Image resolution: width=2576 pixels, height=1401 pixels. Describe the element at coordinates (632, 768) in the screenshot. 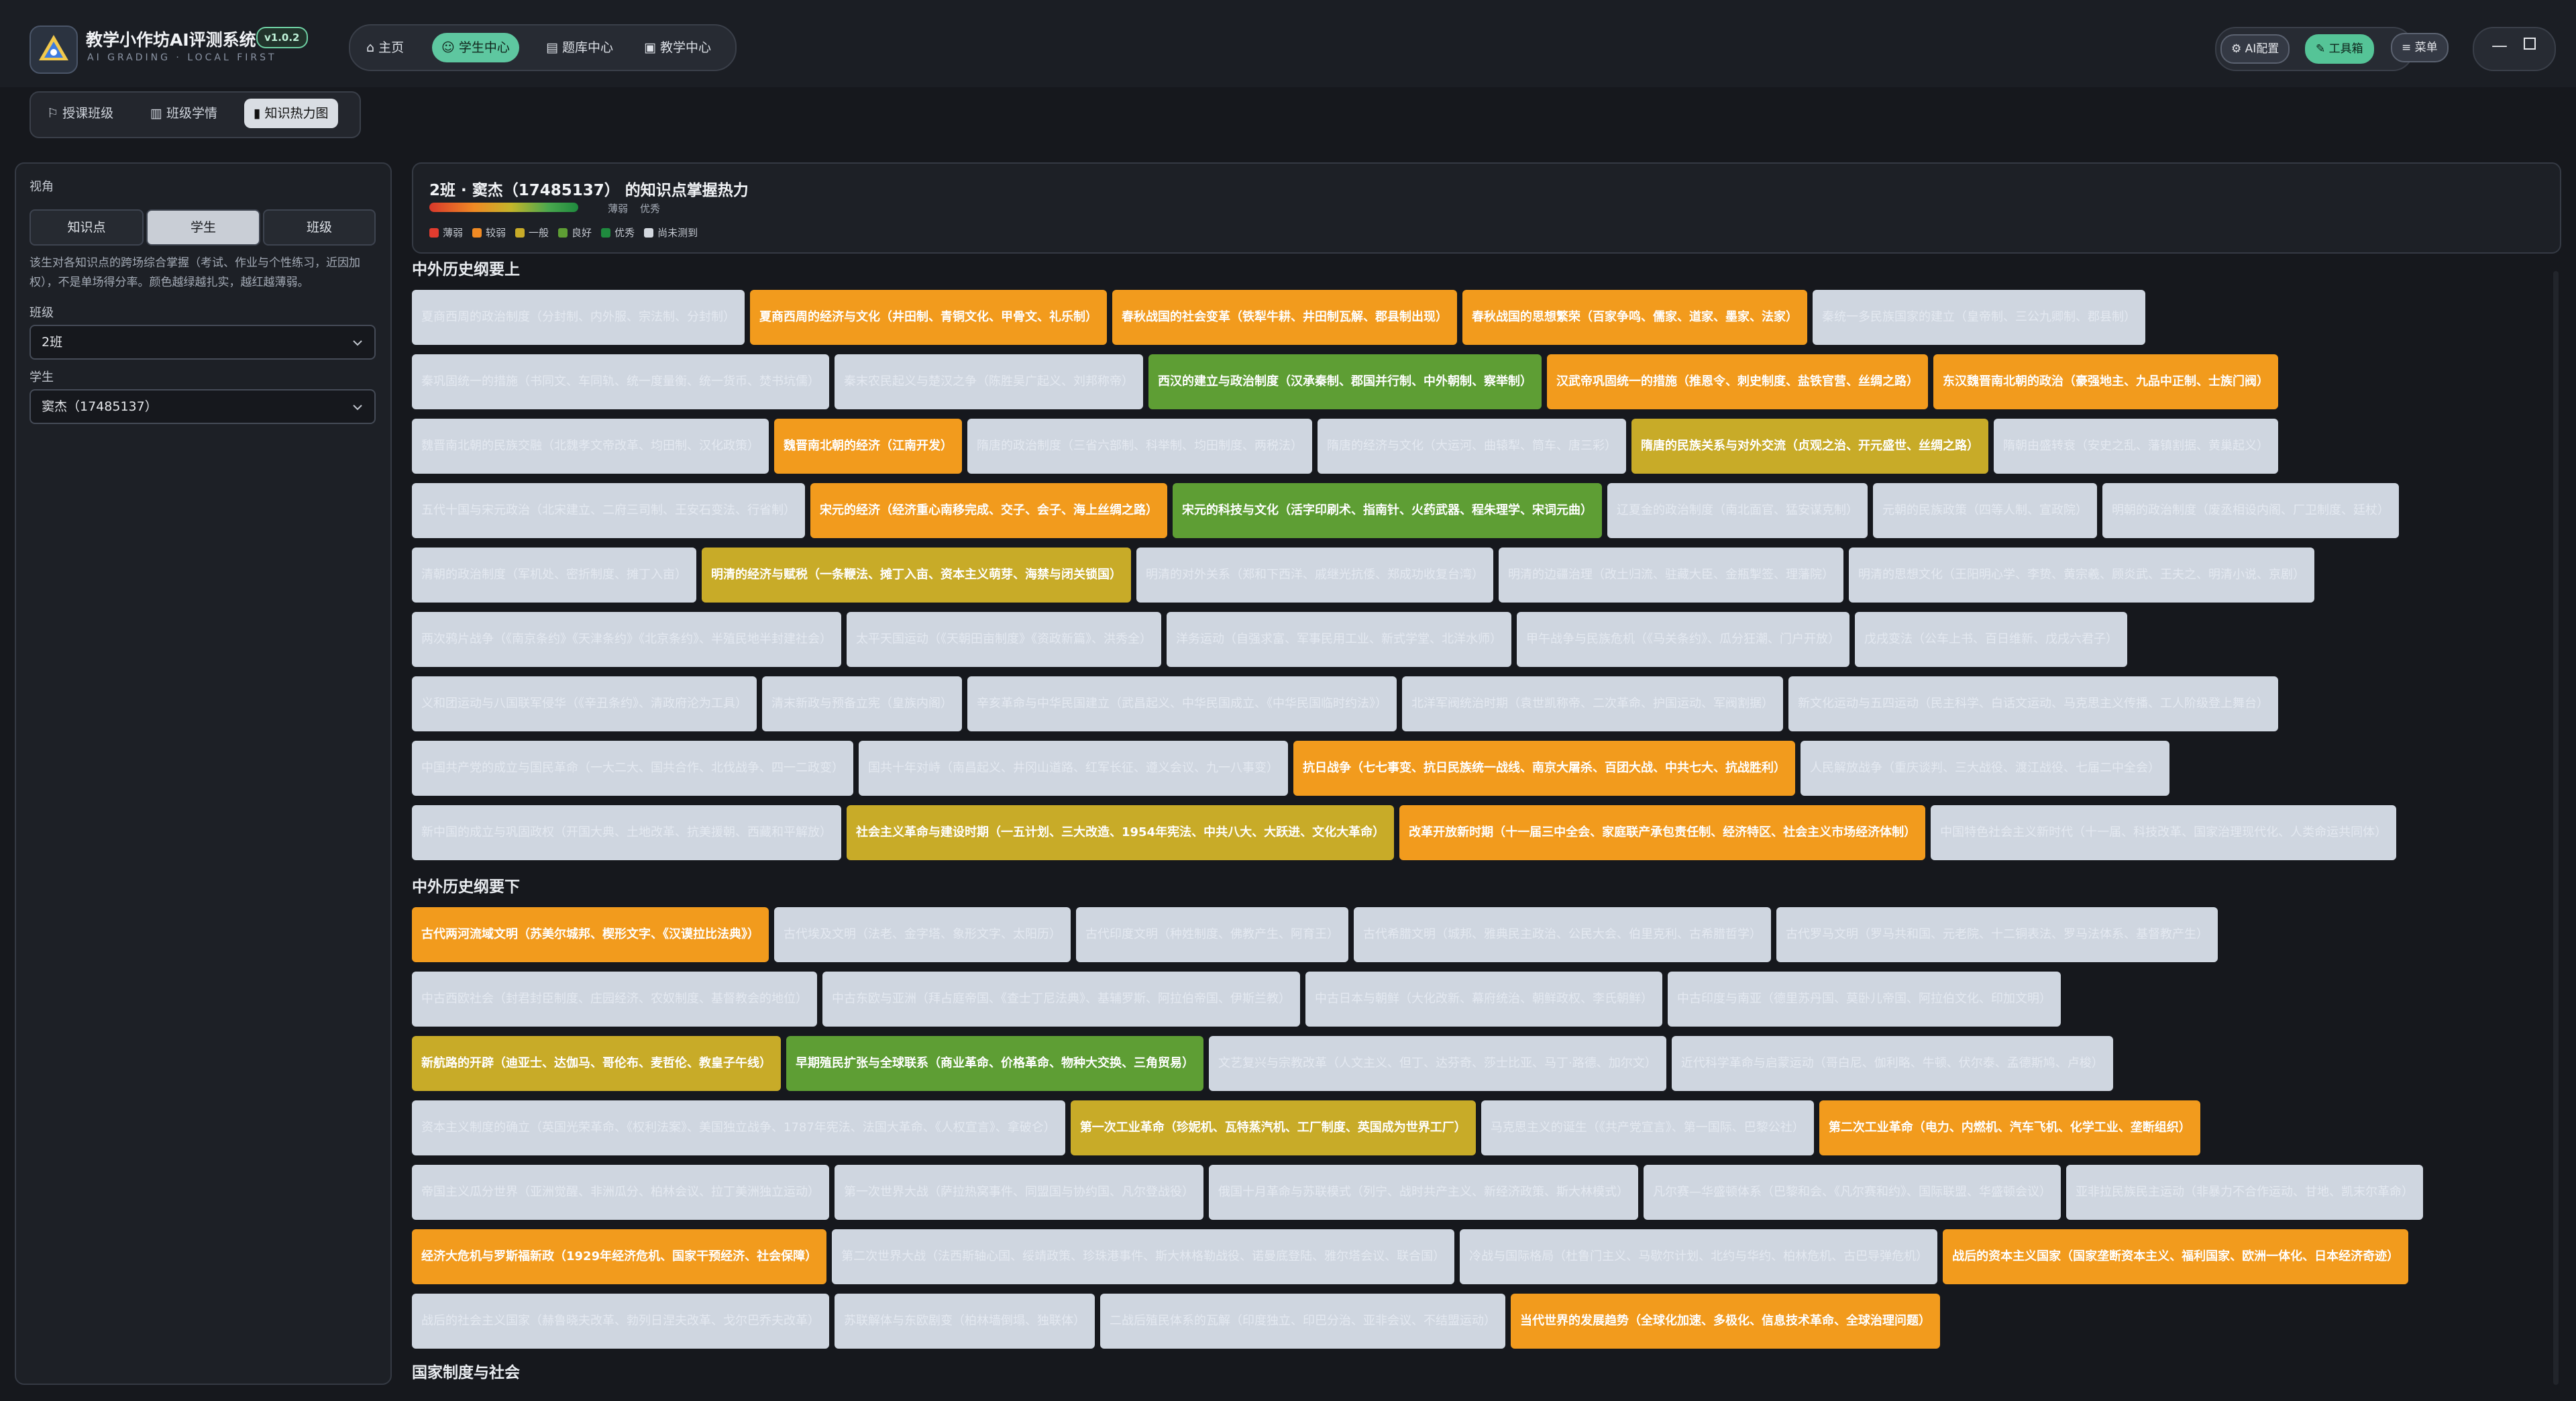

I see `knowledge-chip: 中国共产党的成立与国民革命（一大二大、国共合作、北伐战争、四一二政变）` at that location.